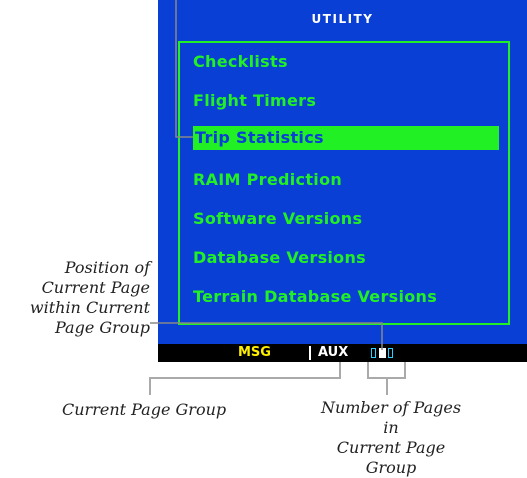  I want to click on group-callout: Current Page Group, so click(144, 409).